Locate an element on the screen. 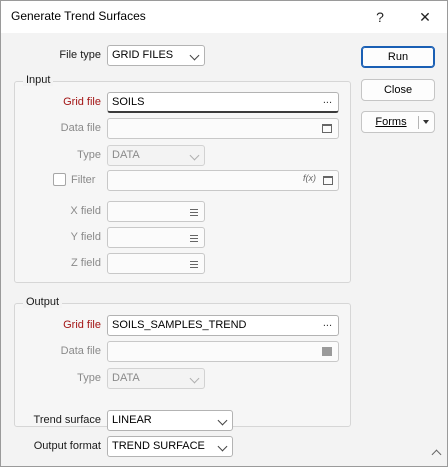 The width and height of the screenshot is (448, 467). forms-button-label: Forms is located at coordinates (391, 122).